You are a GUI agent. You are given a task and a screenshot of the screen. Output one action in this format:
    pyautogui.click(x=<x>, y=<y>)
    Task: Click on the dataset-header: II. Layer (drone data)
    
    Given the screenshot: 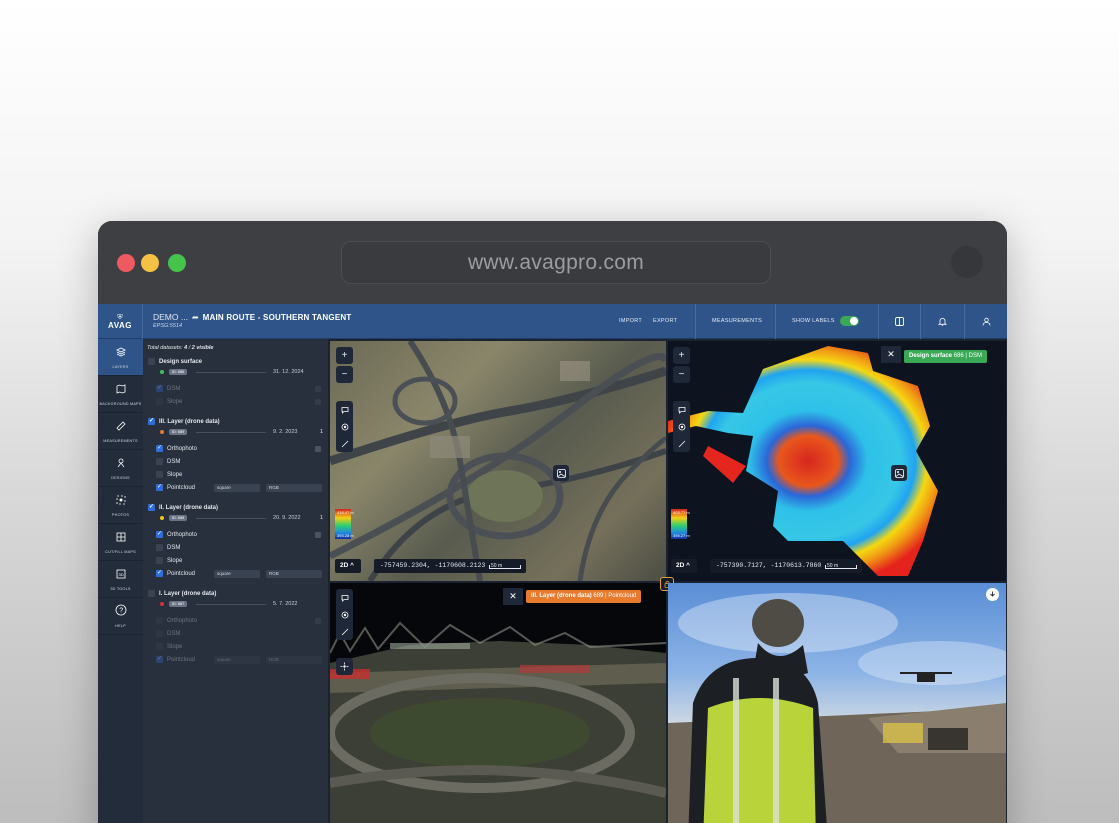 What is the action you would take?
    pyautogui.click(x=183, y=507)
    